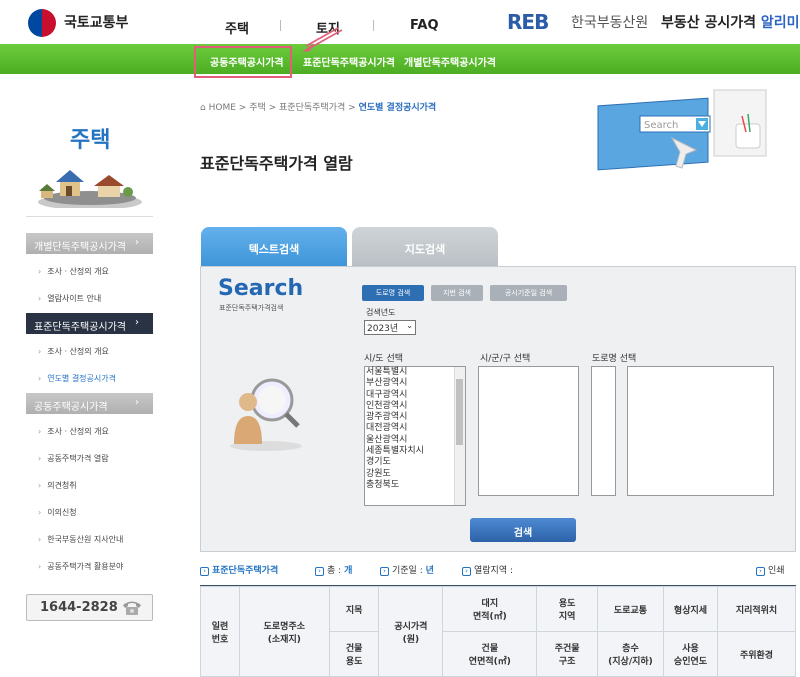 This screenshot has width=800, height=677. Describe the element at coordinates (700, 431) in the screenshot. I see `road-name-listbox` at that location.